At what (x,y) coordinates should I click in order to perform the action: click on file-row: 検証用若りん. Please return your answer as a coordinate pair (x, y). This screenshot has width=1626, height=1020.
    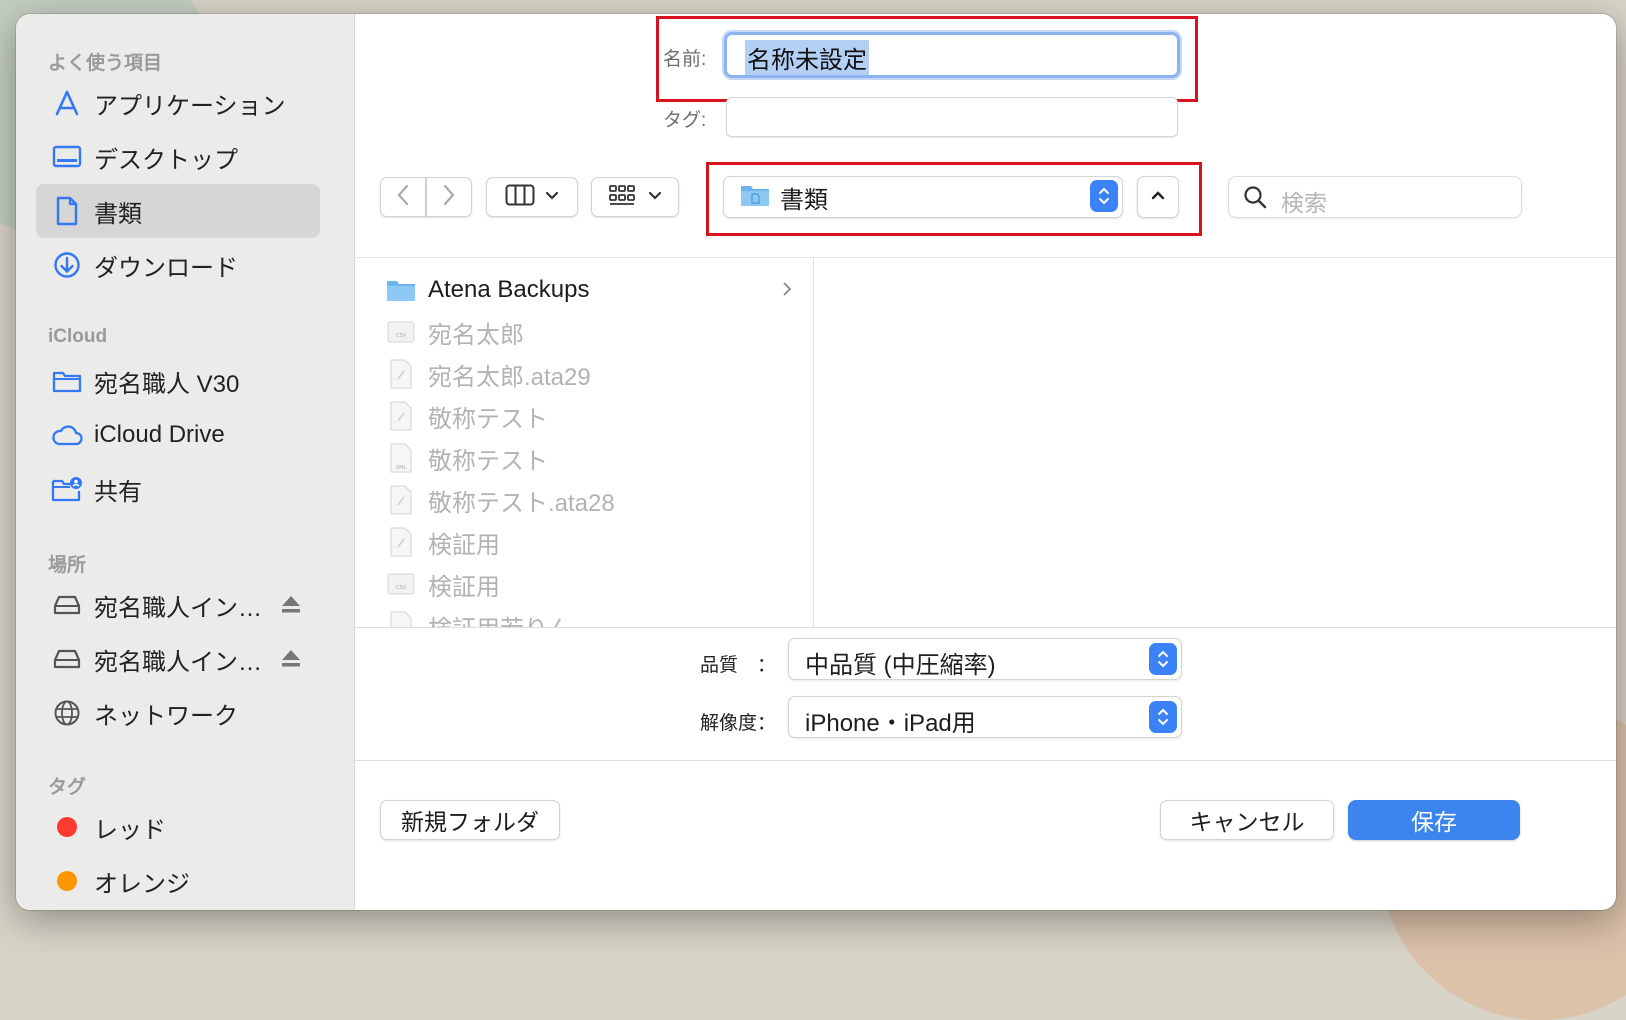
    Looking at the image, I should click on (583, 616).